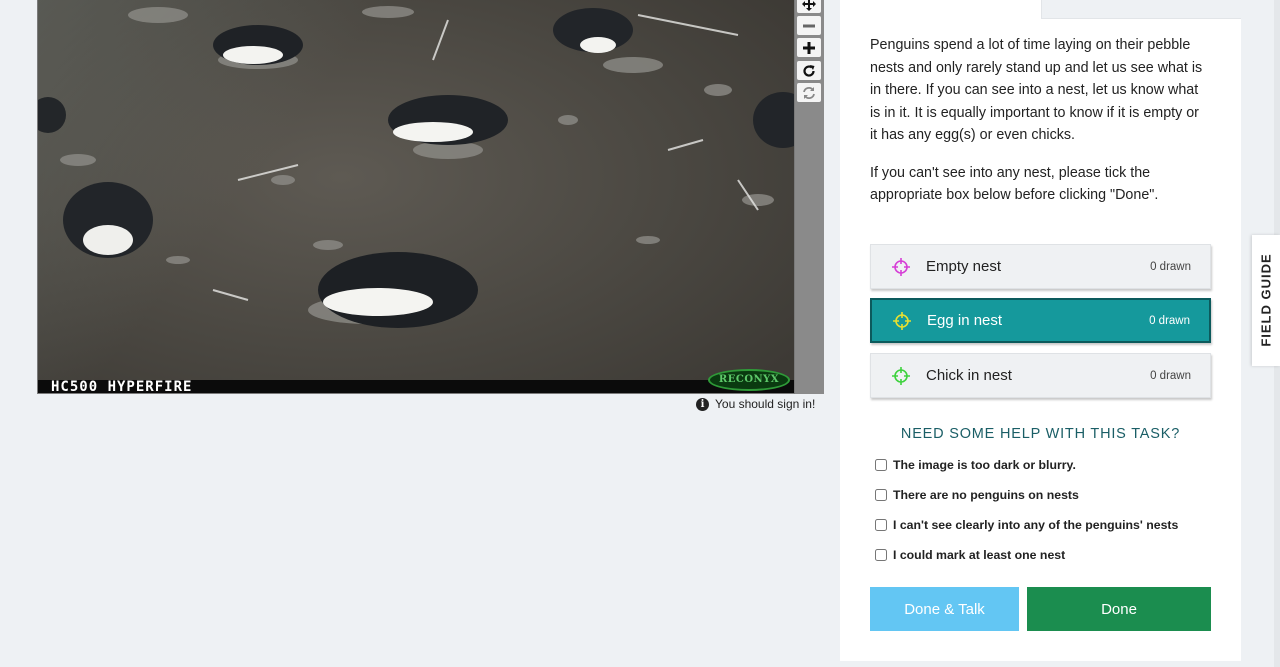 Image resolution: width=1280 pixels, height=667 pixels. I want to click on field-guide-label: FIELD GUIDE, so click(1266, 300).